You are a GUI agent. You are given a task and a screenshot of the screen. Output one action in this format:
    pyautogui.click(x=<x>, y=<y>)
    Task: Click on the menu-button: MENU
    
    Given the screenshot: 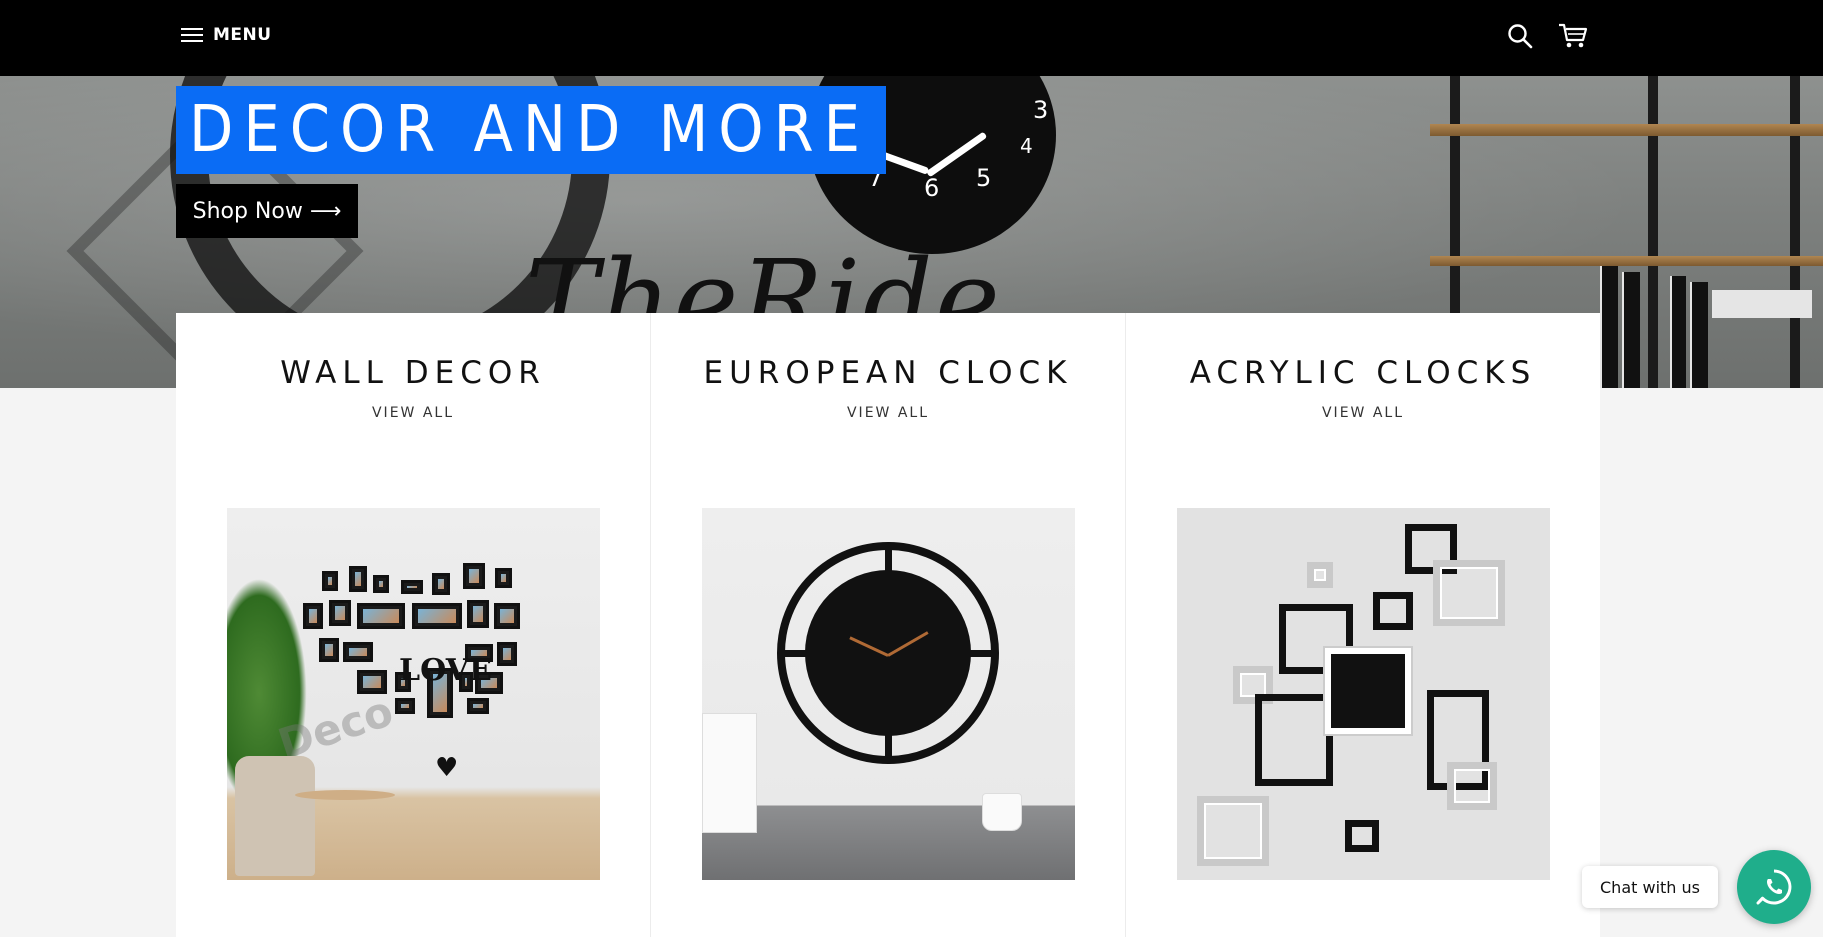 What is the action you would take?
    pyautogui.click(x=226, y=35)
    